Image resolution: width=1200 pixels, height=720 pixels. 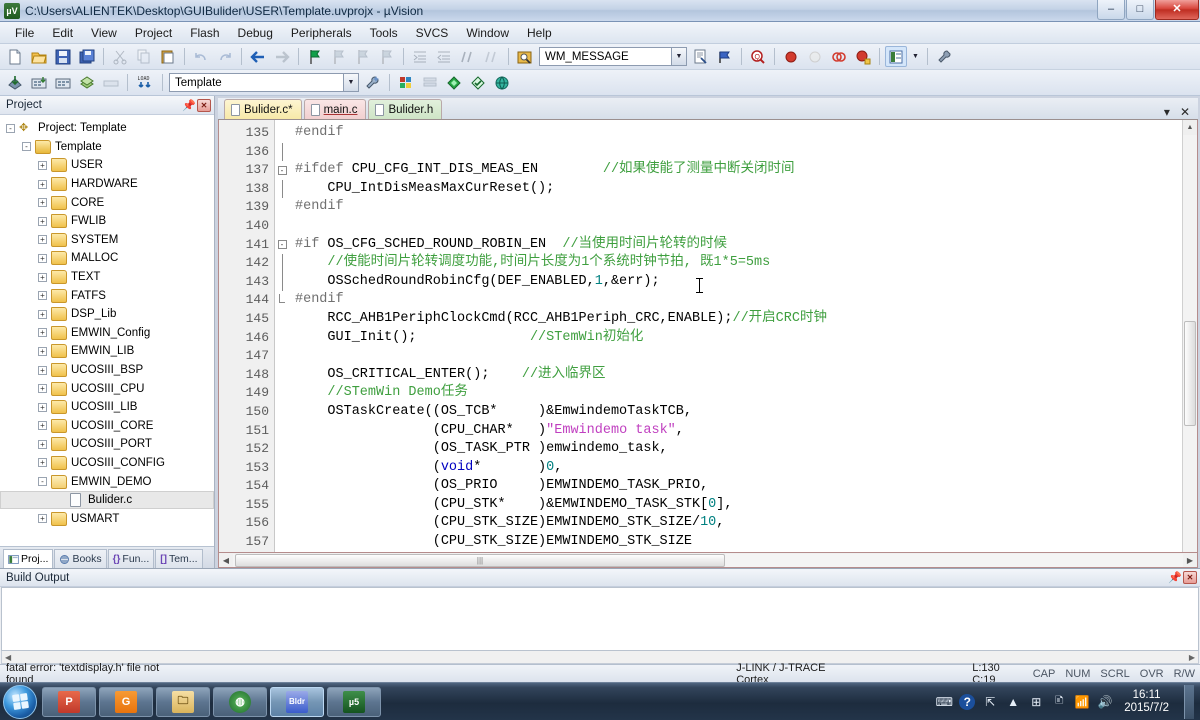 What do you see at coordinates (107, 426) in the screenshot?
I see `tree-item: + UCOSIII_CORE` at bounding box center [107, 426].